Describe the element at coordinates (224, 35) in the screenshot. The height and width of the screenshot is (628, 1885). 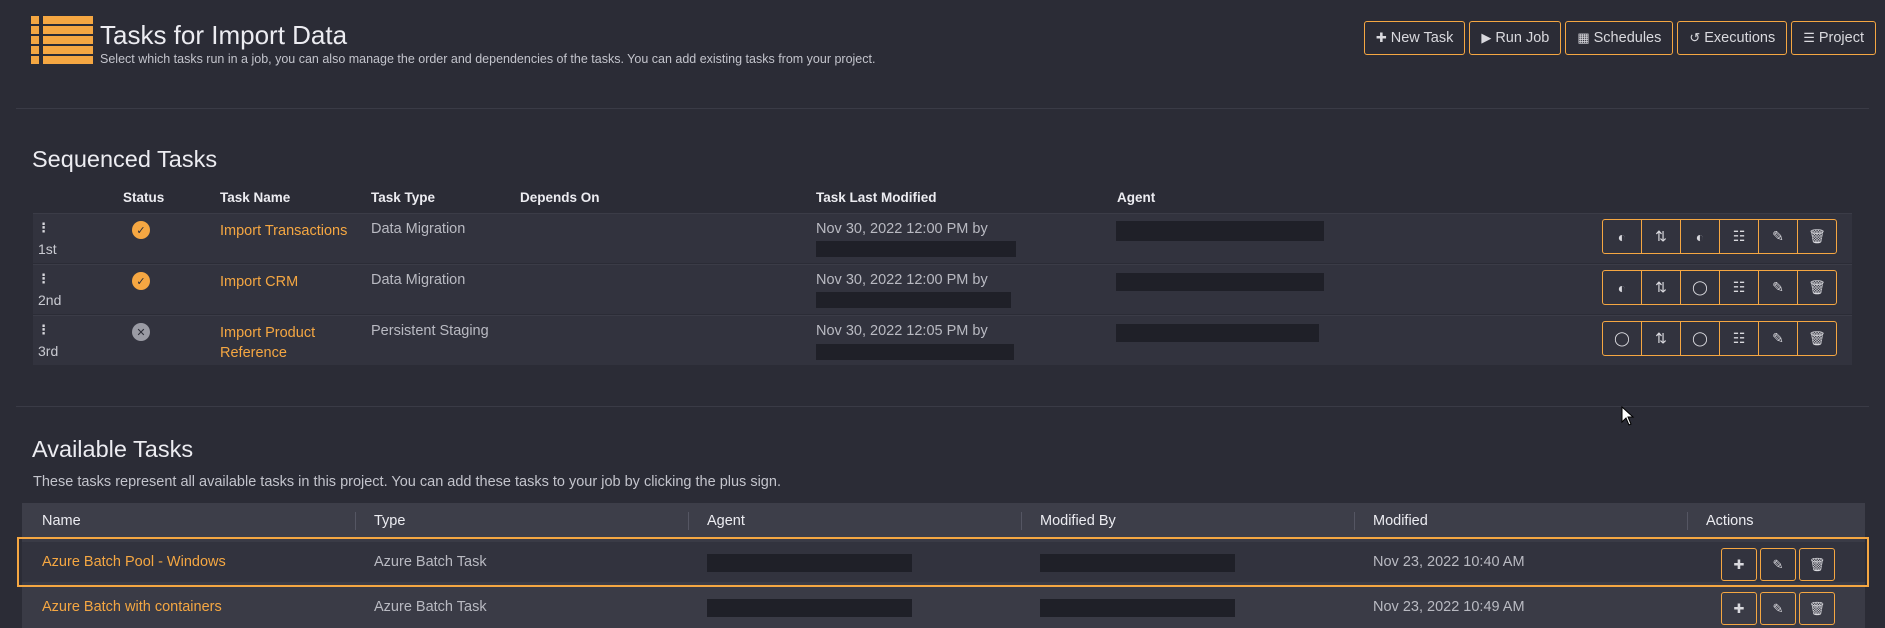
I see `page-title: Tasks for Import Data` at that location.